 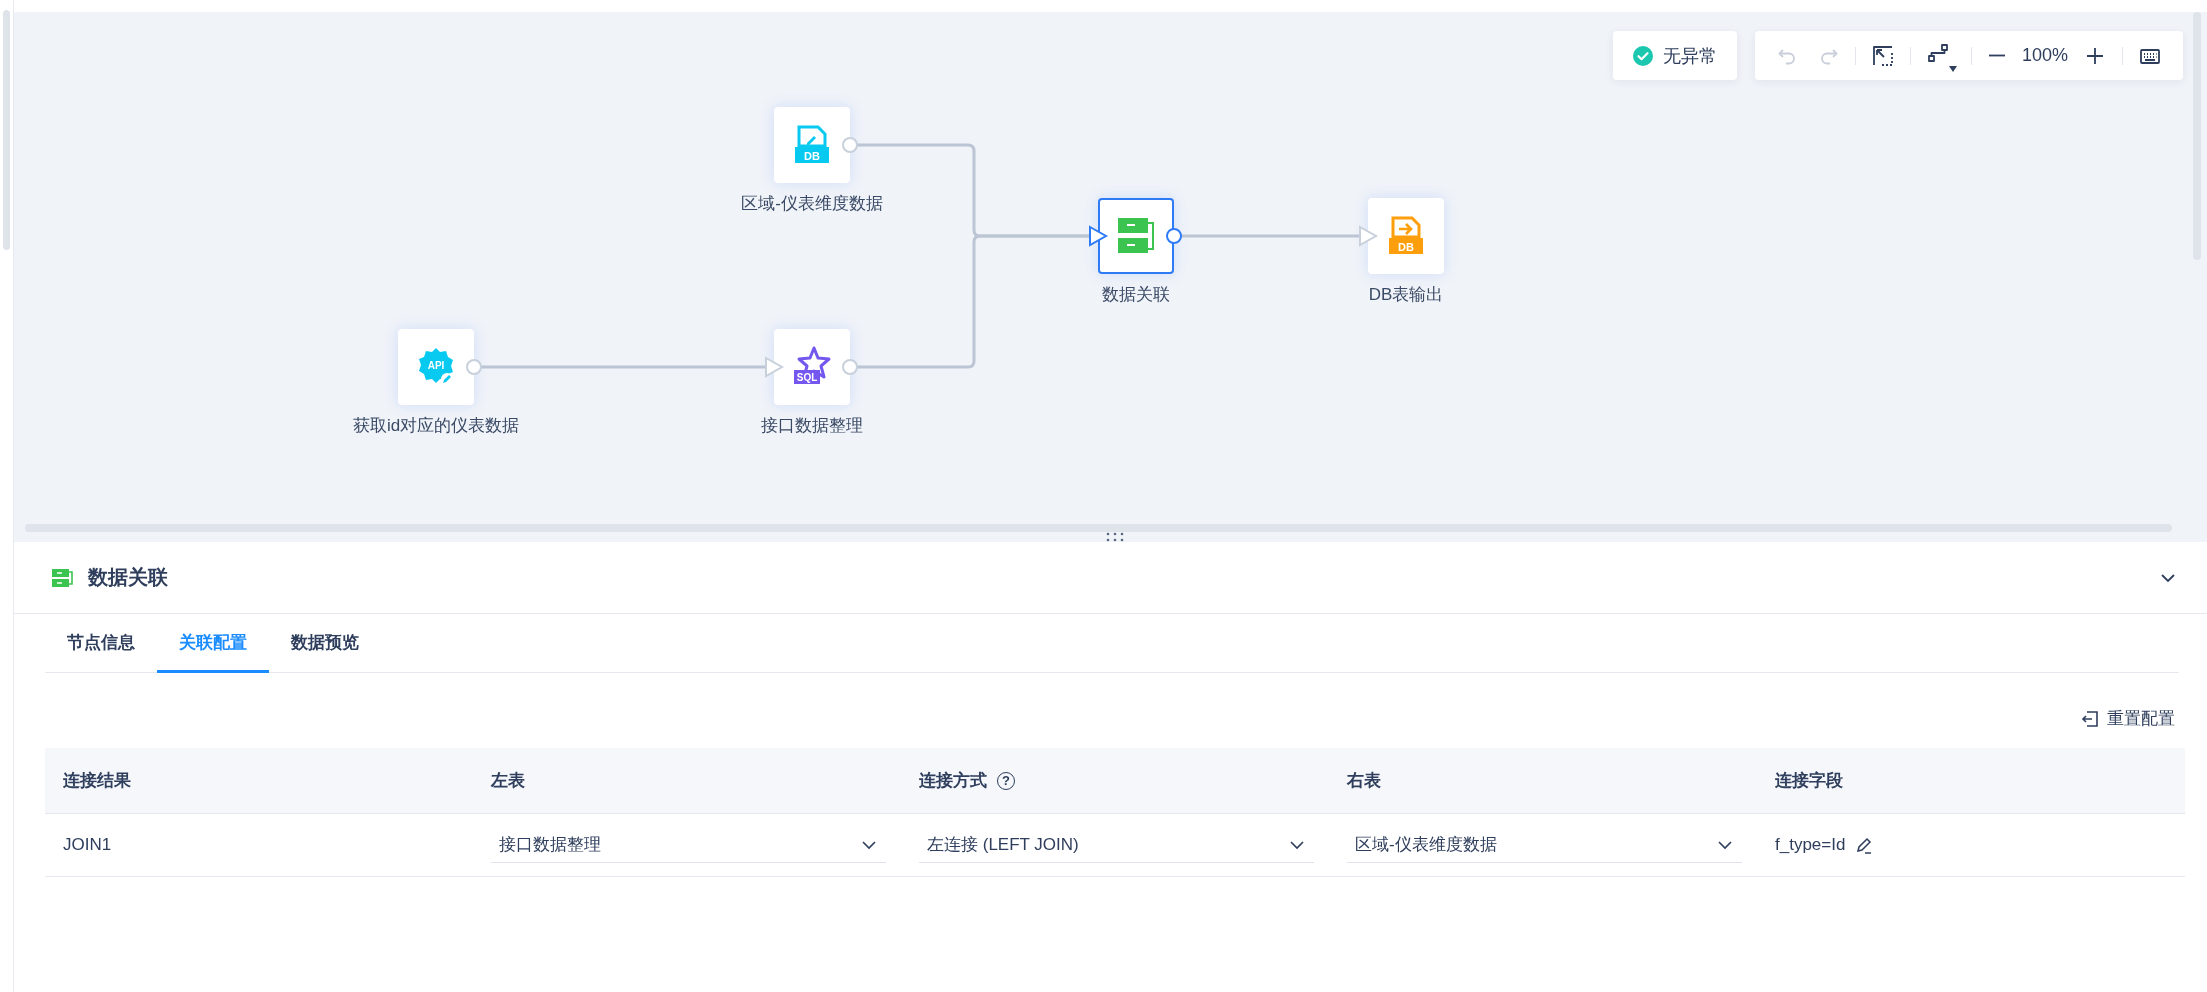 I want to click on column-header: 右表, so click(x=1364, y=781).